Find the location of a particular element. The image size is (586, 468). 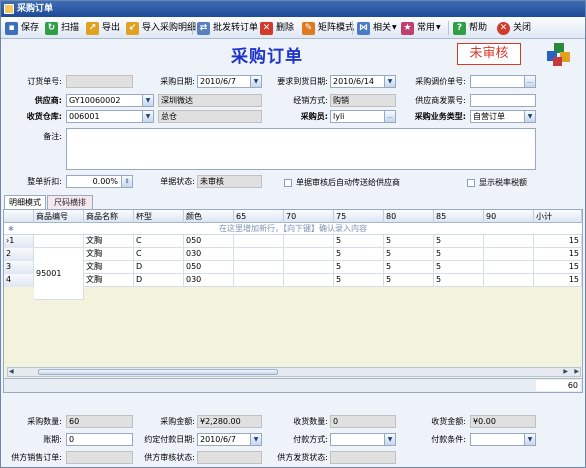

col-header: 90 is located at coordinates (509, 216).